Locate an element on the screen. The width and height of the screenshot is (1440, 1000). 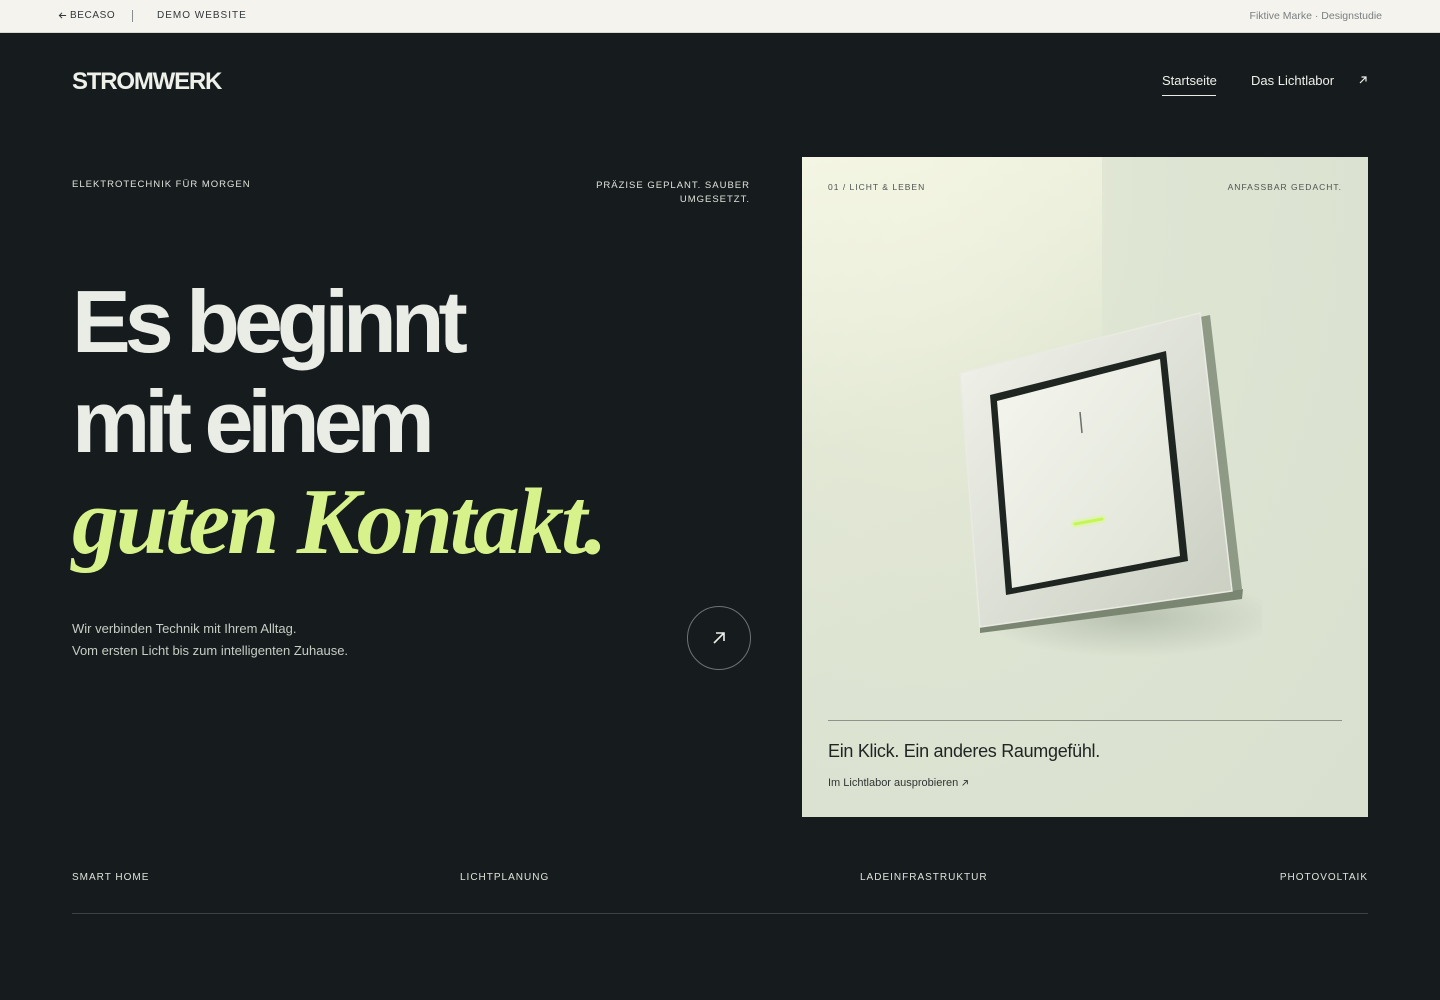
service-lichtplanung: LICHTPLANUNG is located at coordinates (504, 877).